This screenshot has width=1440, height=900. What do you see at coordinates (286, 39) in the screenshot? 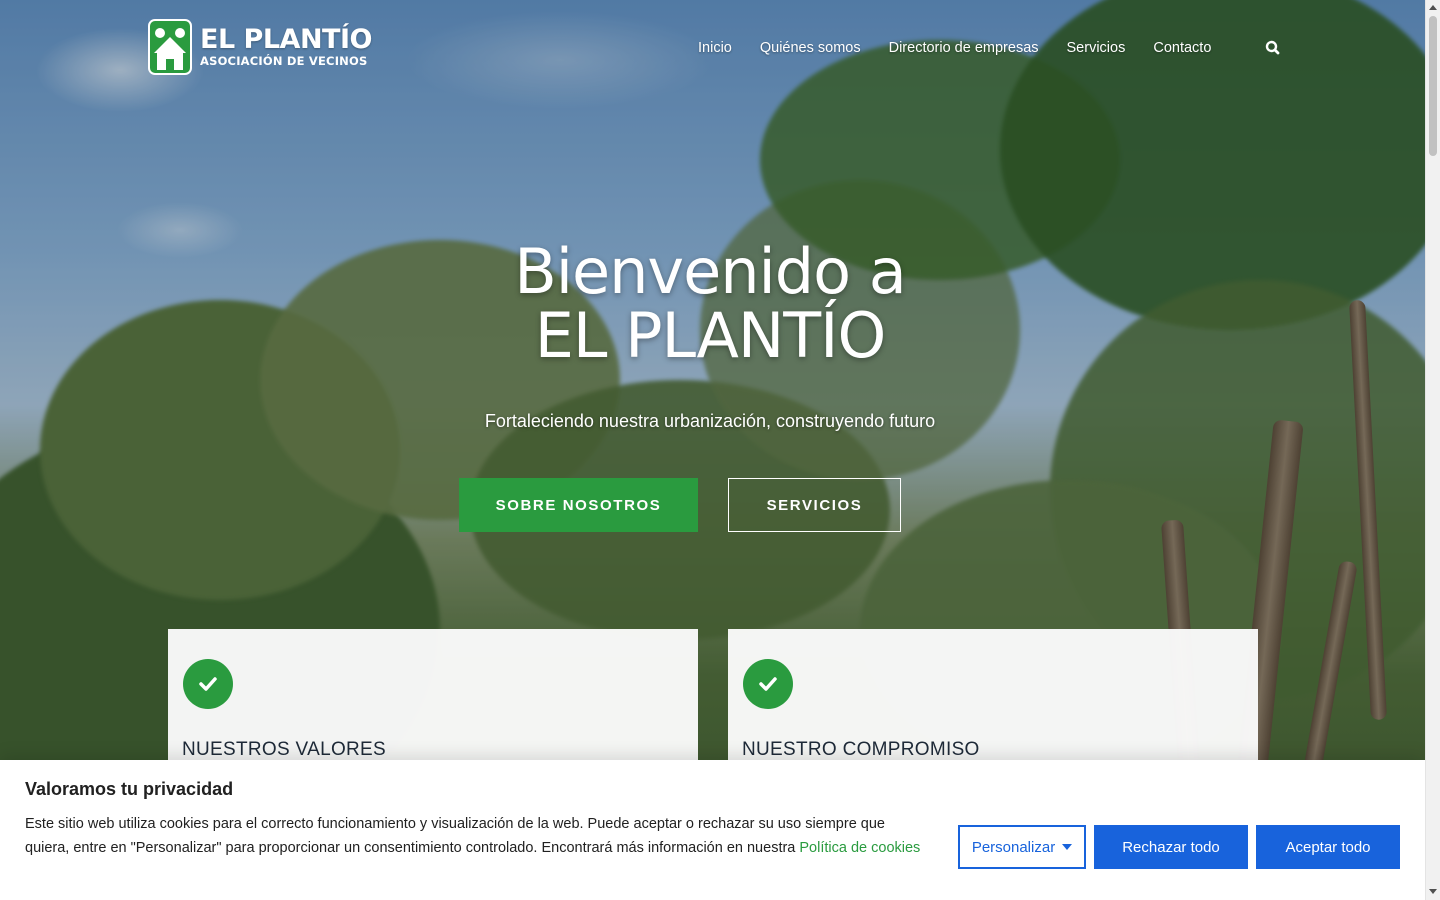
I see `logo-title: EL PLANTÍO` at bounding box center [286, 39].